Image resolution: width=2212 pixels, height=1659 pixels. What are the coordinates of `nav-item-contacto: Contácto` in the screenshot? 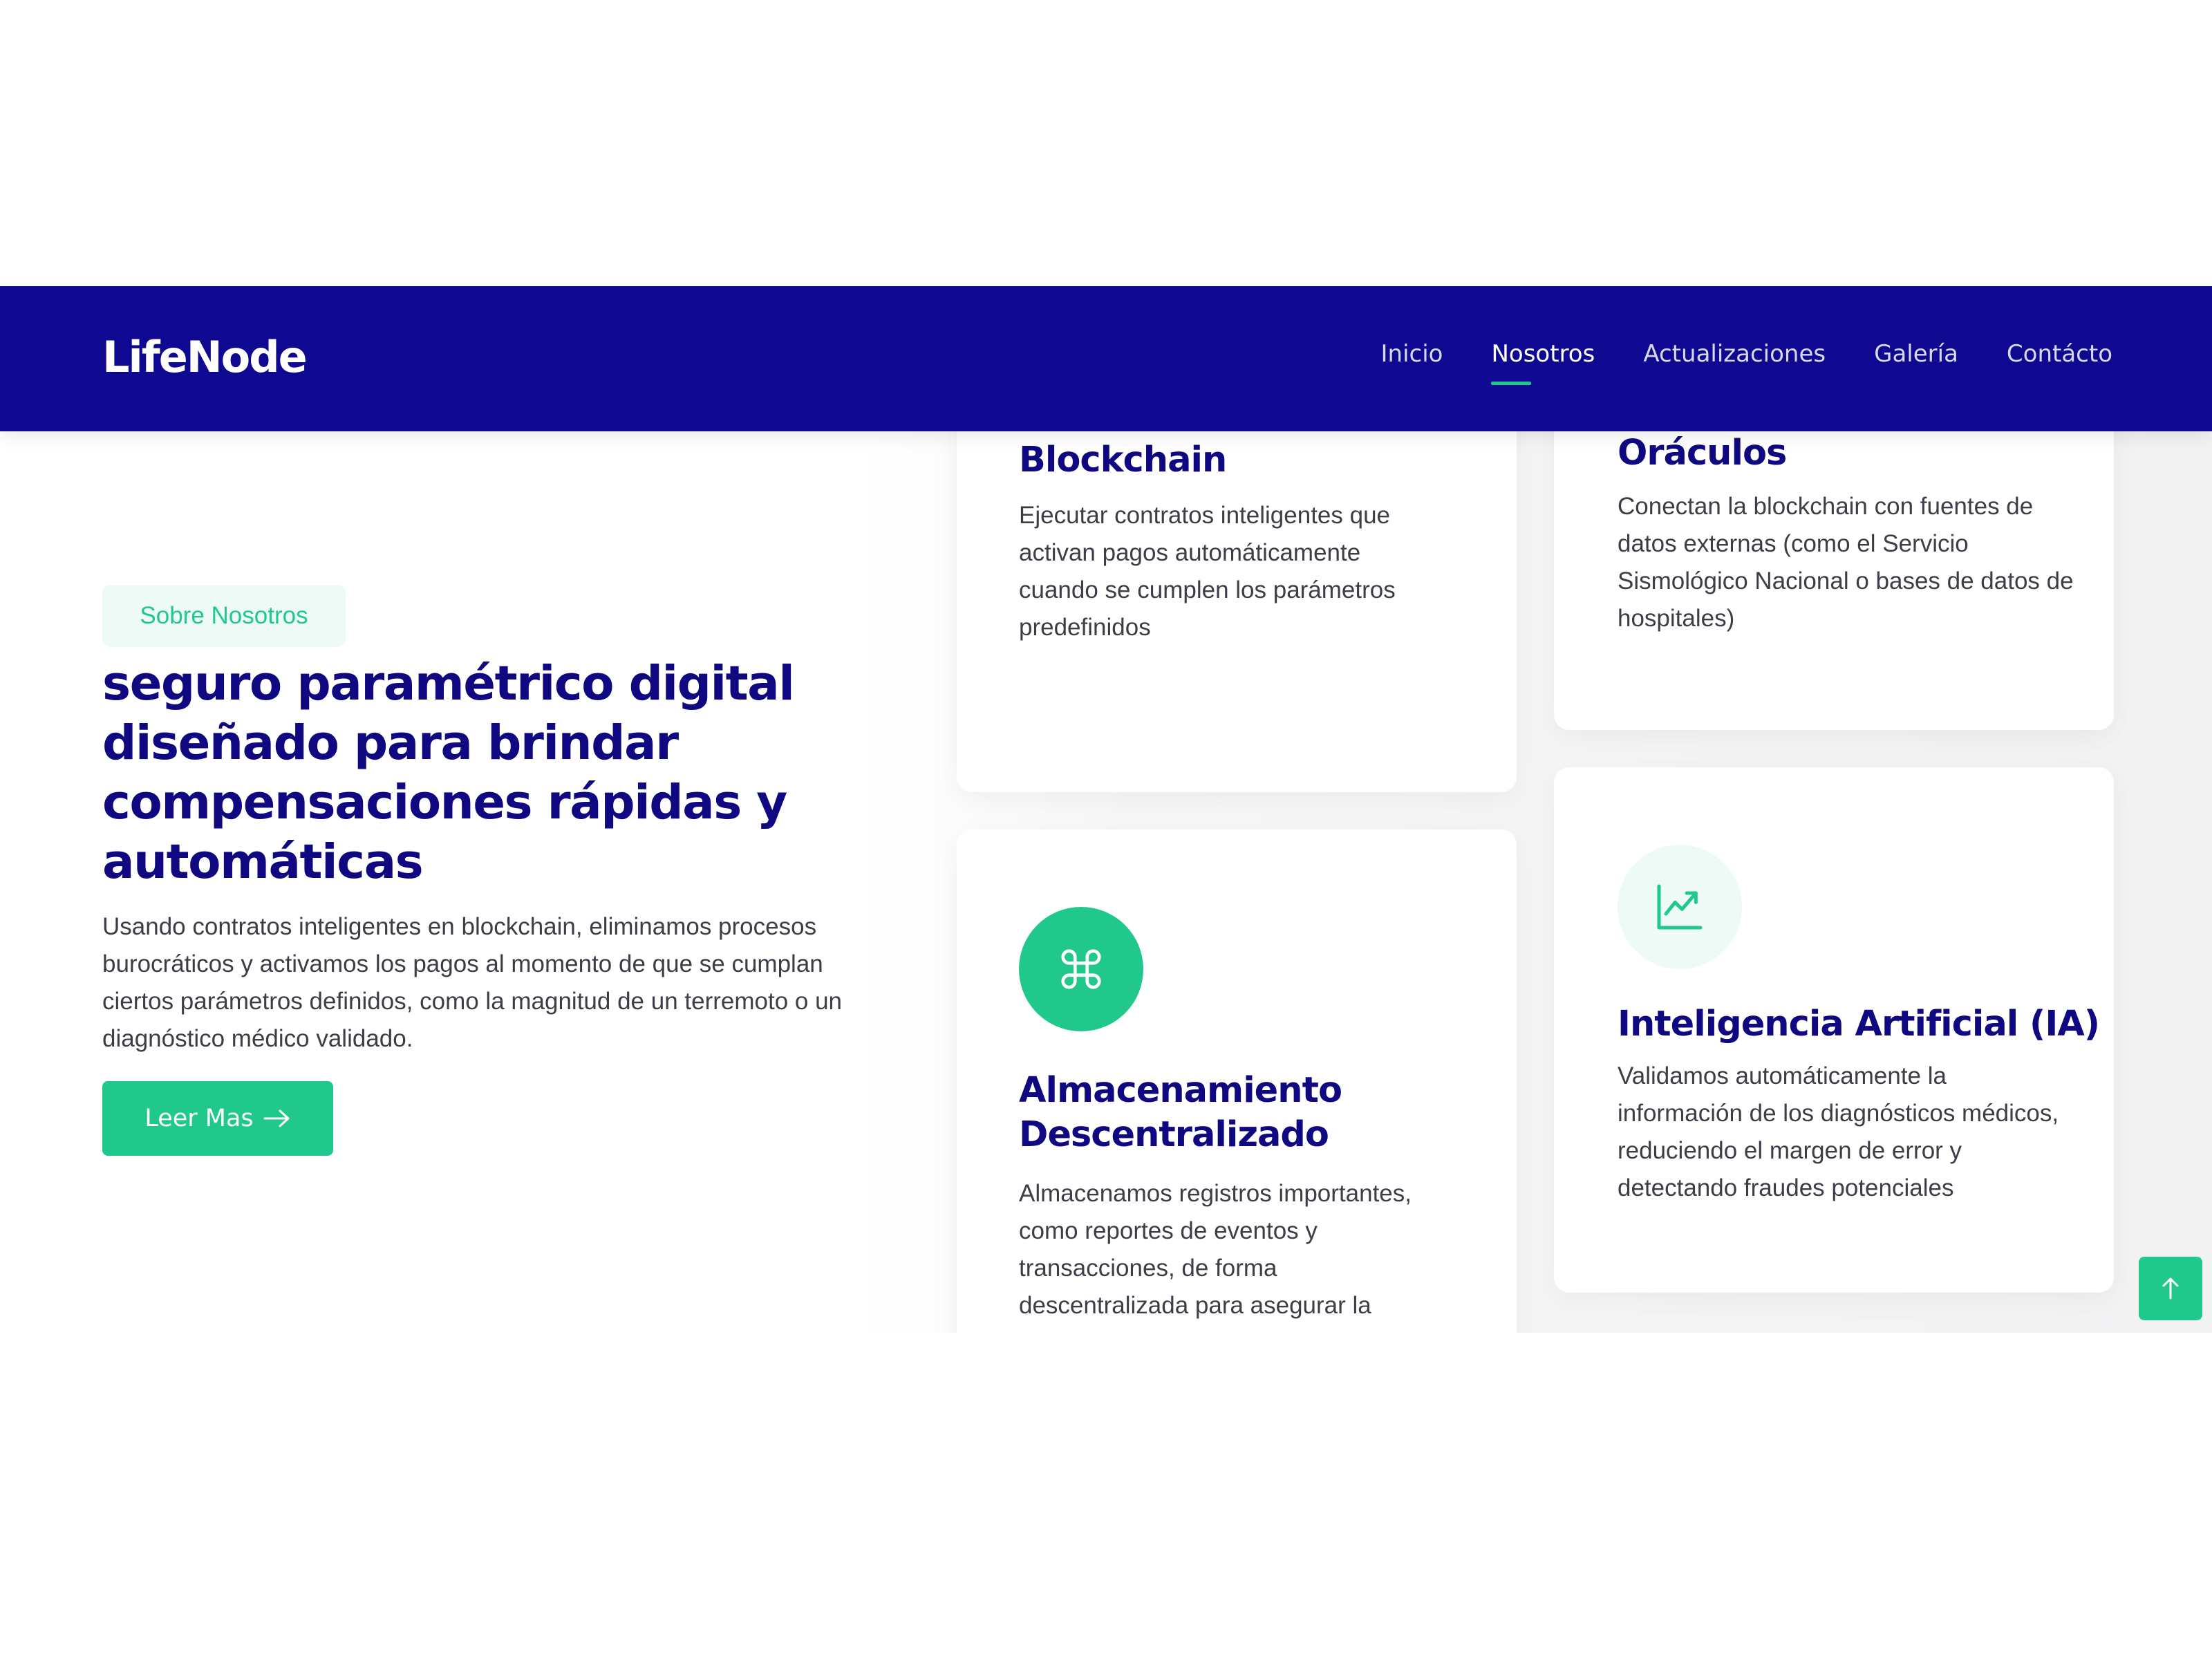 It's located at (2060, 354).